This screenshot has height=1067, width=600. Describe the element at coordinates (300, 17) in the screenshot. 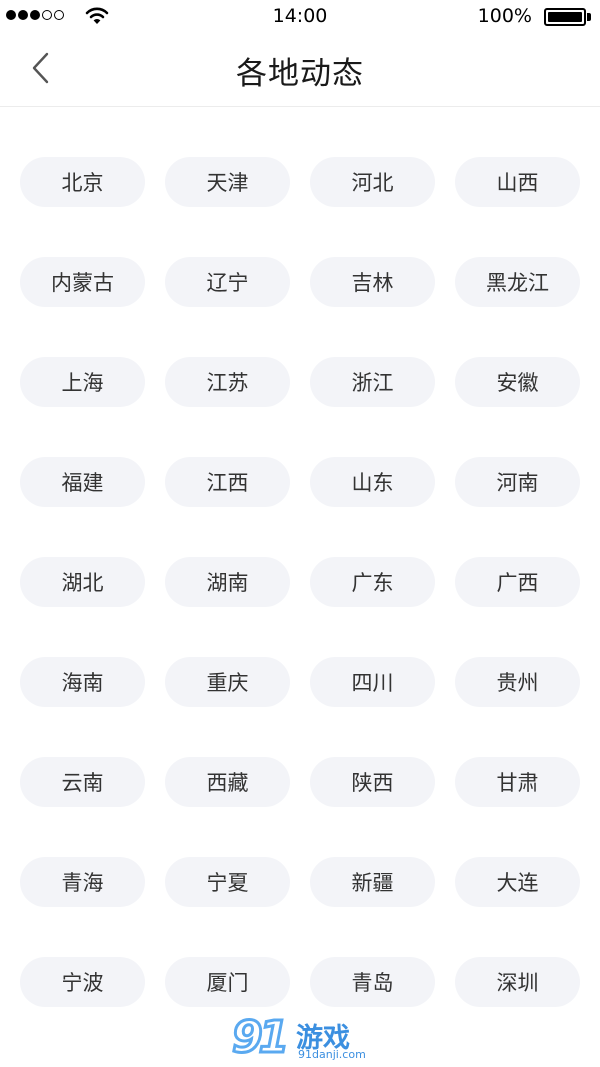

I see `status-bar: 14:00 100%` at that location.